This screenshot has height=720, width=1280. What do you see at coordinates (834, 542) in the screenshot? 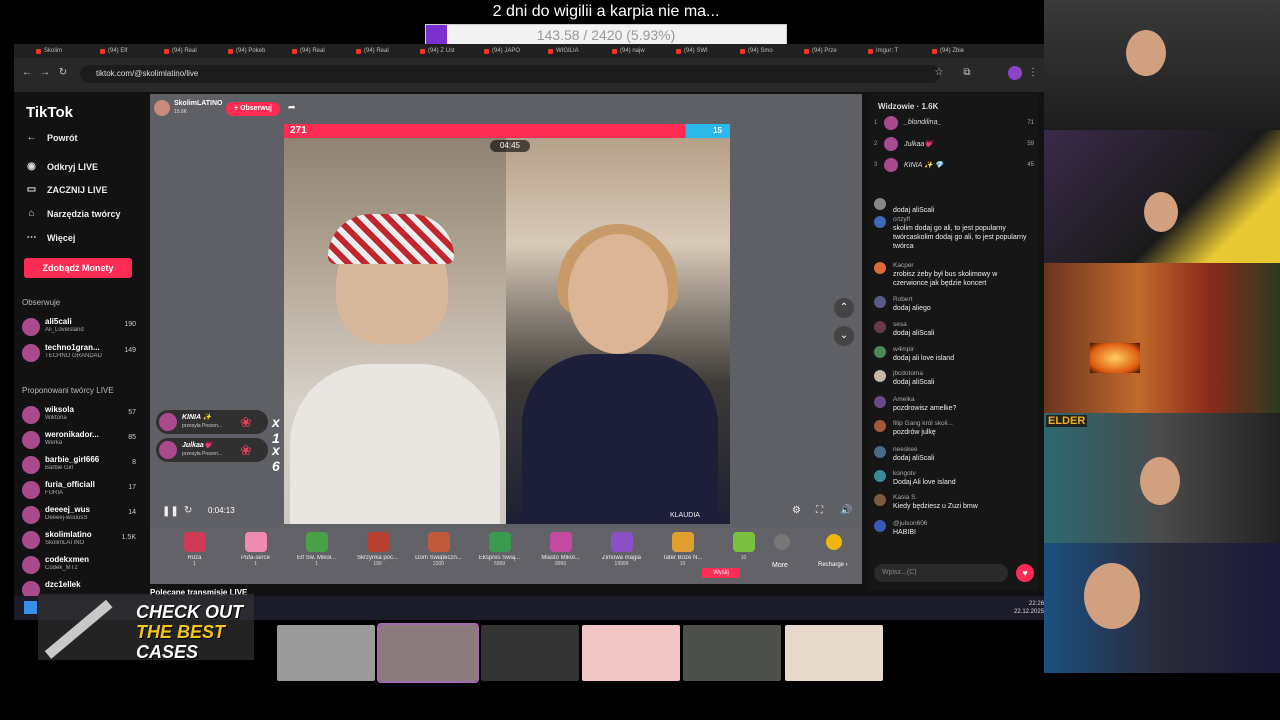
I see `coin-icon` at bounding box center [834, 542].